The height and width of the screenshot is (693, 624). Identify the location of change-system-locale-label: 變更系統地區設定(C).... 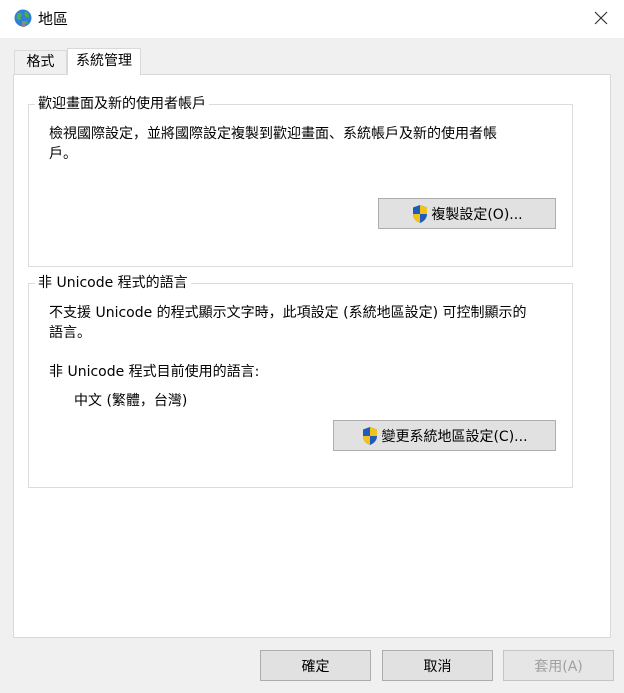
(454, 436).